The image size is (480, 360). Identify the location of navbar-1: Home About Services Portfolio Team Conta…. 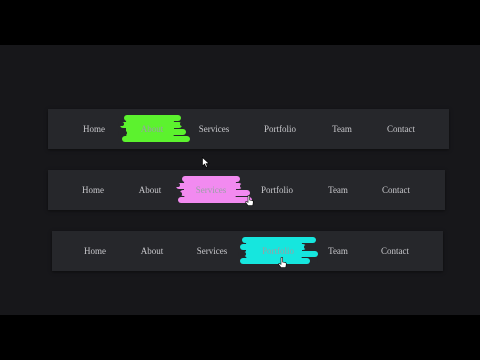
(248, 129).